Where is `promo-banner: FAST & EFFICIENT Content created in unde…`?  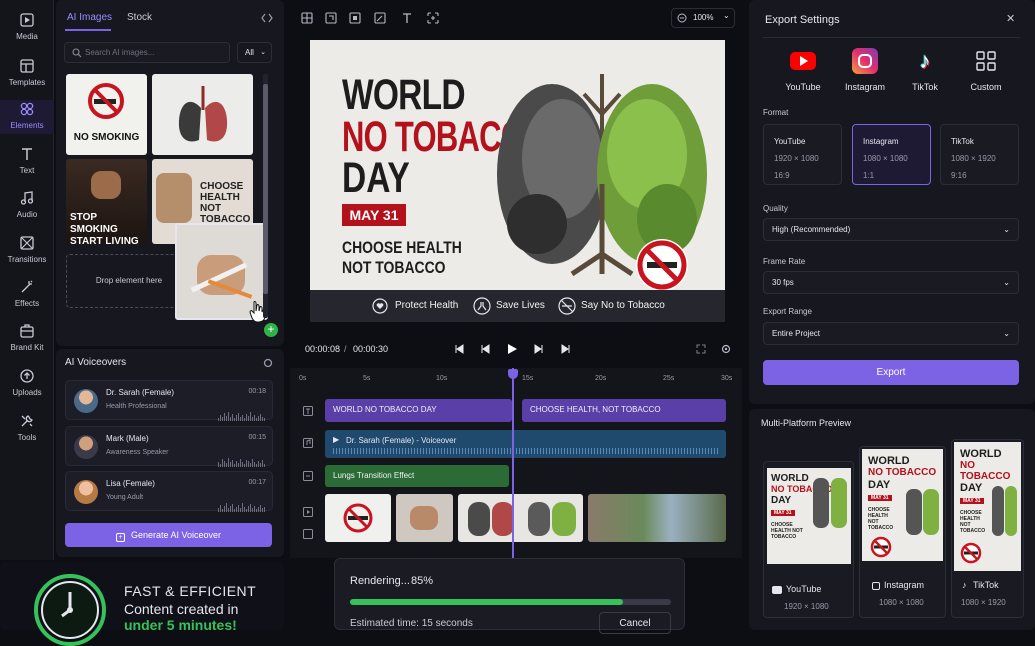 promo-banner: FAST & EFFICIENT Content created in unde… is located at coordinates (142, 604).